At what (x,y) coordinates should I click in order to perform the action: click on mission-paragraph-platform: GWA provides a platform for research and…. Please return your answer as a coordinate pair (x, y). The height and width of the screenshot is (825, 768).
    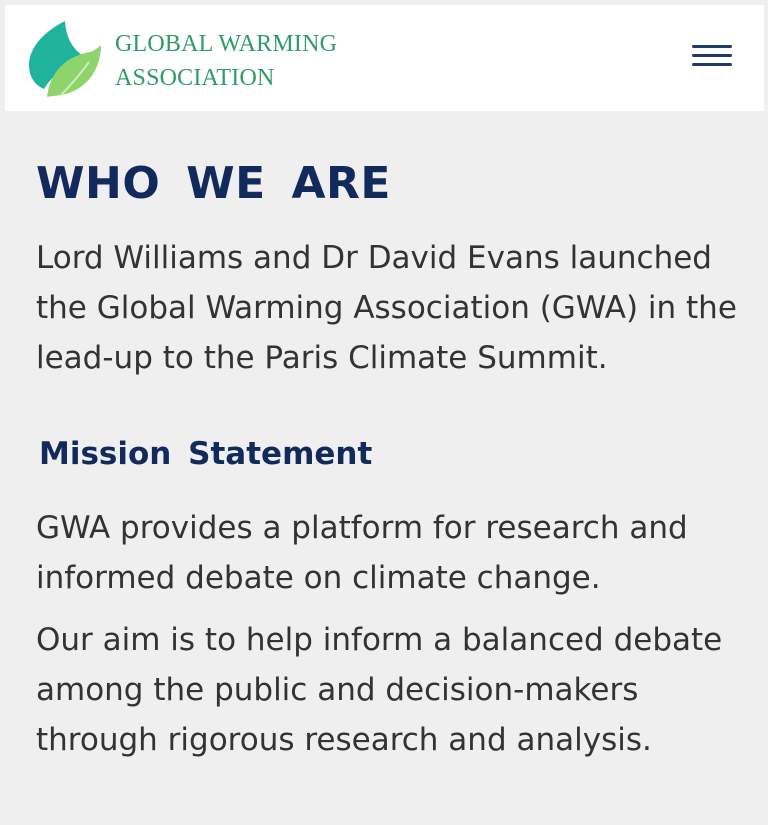
    Looking at the image, I should click on (362, 553).